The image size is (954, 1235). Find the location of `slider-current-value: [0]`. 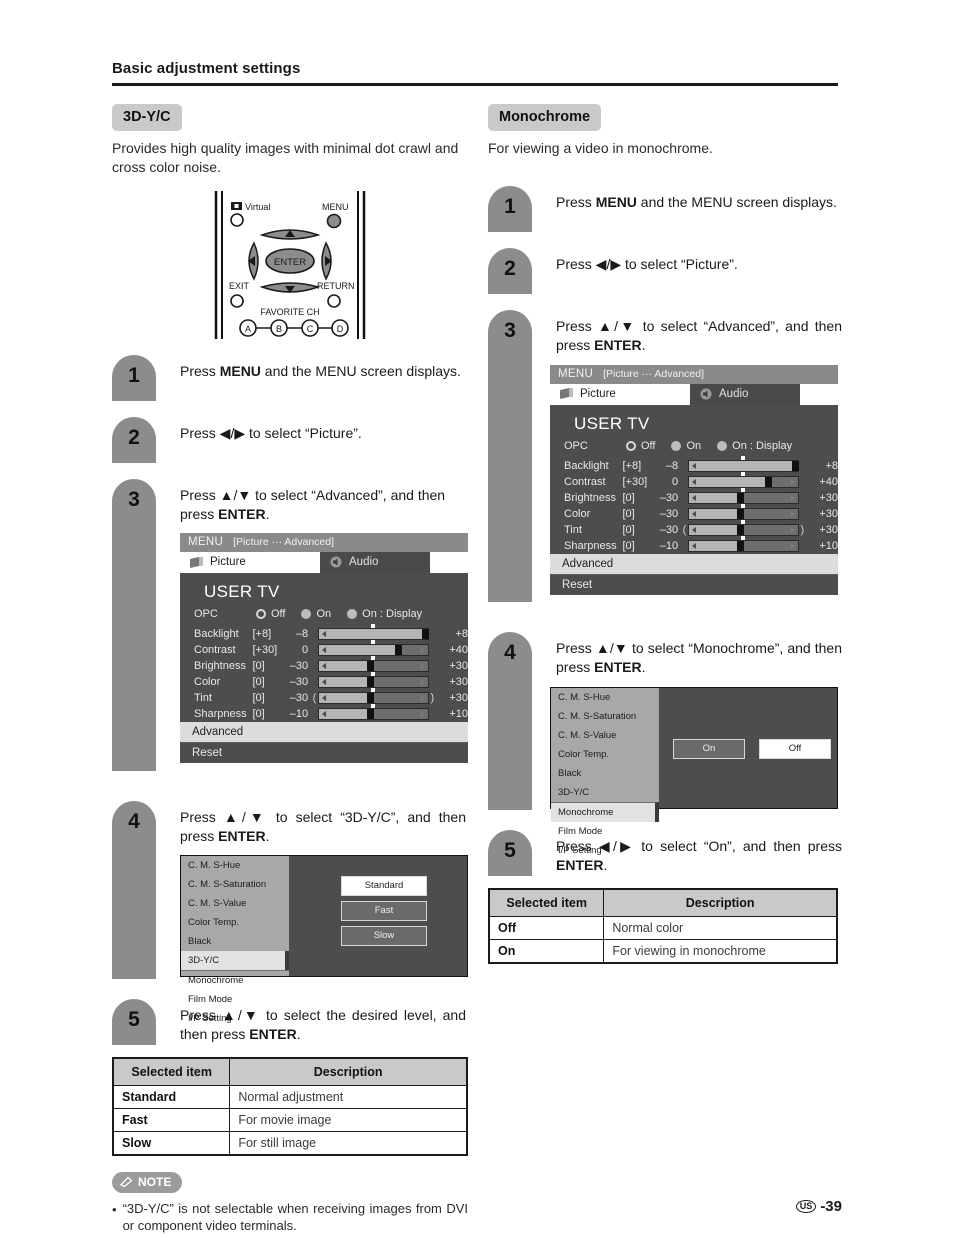

slider-current-value: [0] is located at coordinates (258, 698).